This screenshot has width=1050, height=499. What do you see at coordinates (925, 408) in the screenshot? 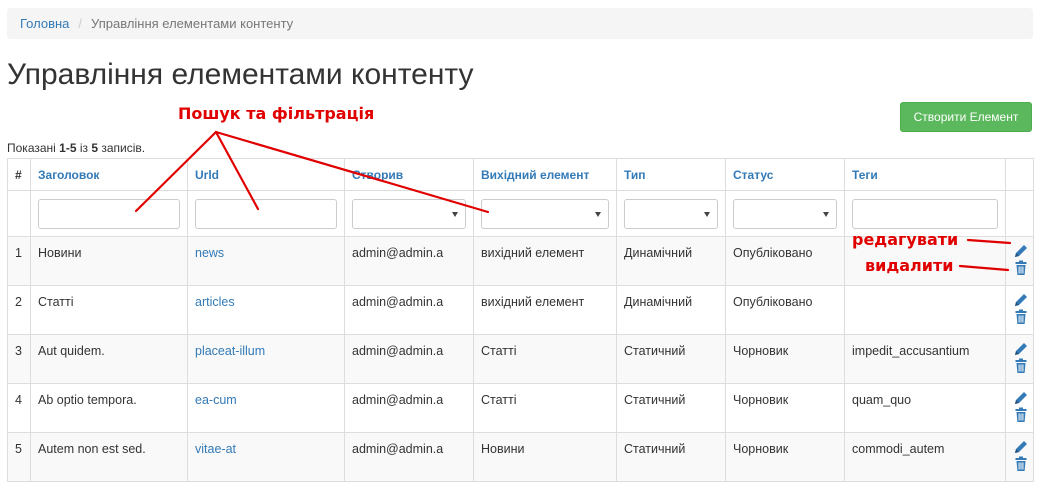
I see `row-tags: quam_quo` at bounding box center [925, 408].